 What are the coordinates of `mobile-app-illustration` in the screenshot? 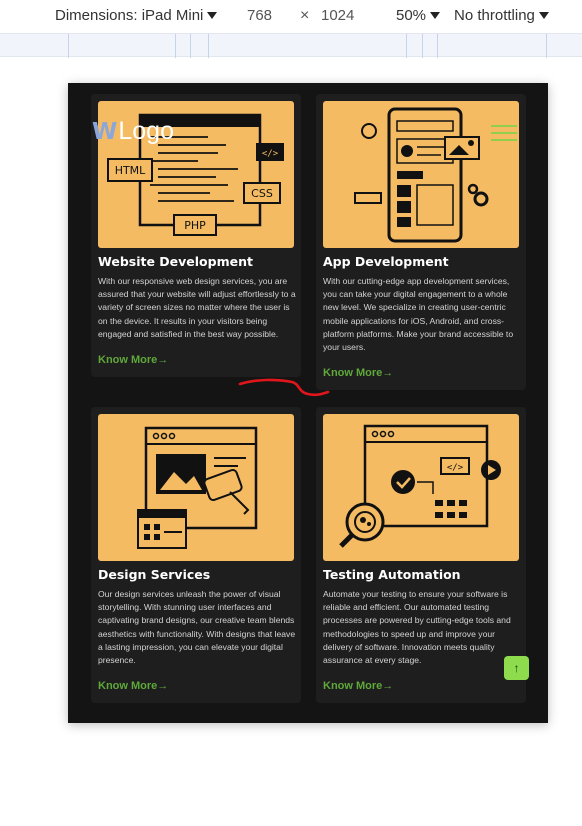 It's located at (421, 174).